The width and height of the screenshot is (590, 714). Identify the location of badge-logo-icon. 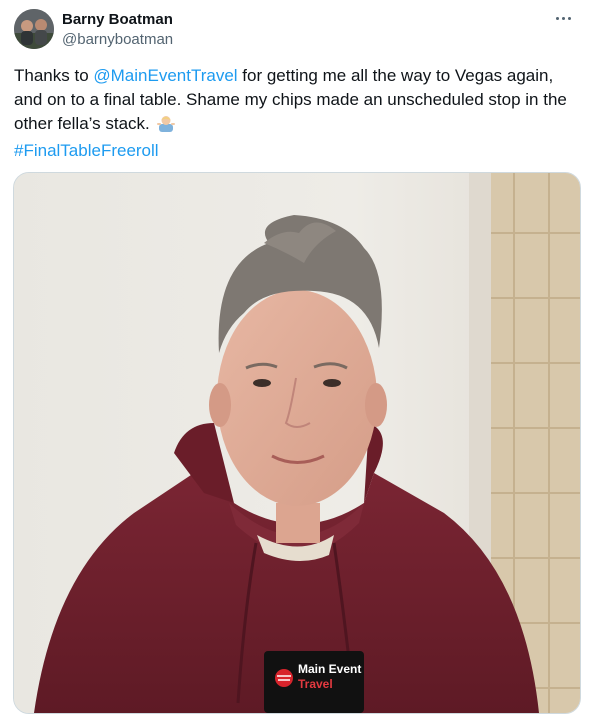
(284, 678).